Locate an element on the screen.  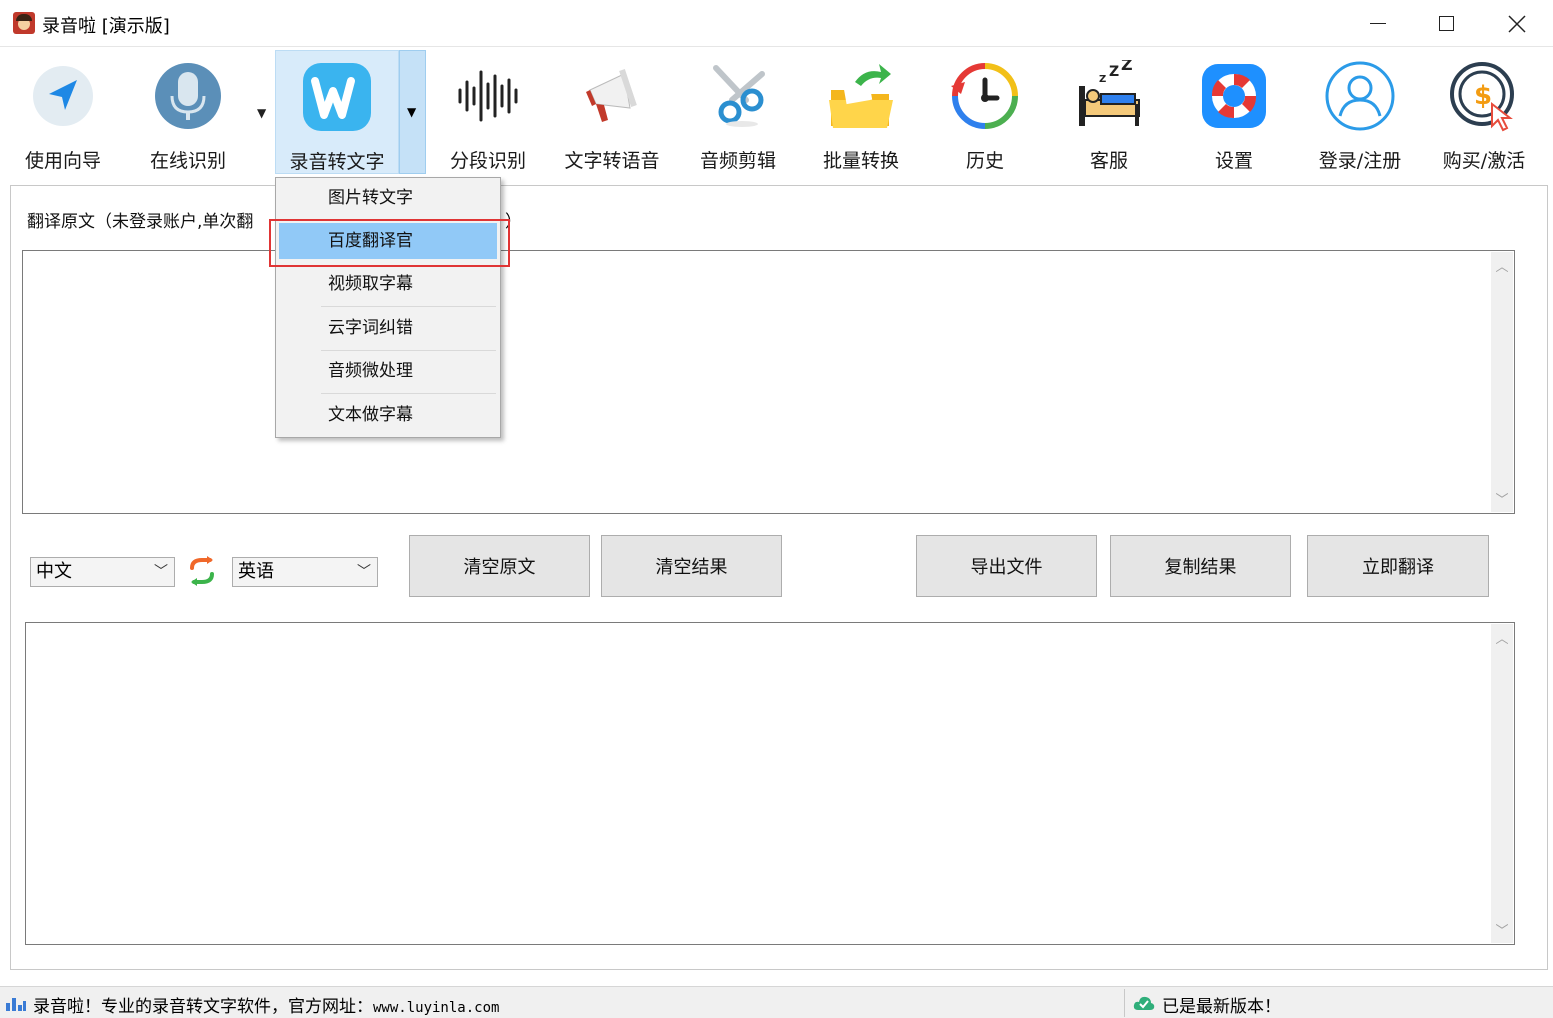
navigation-arrow-icon is located at coordinates (63, 96).